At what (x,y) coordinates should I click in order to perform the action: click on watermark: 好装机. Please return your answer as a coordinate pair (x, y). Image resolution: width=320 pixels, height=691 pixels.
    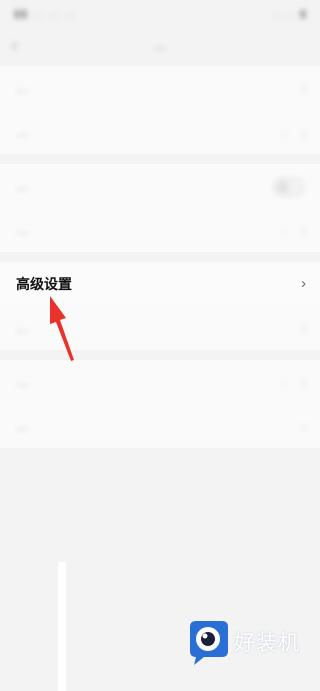
    Looking at the image, I should click on (247, 645).